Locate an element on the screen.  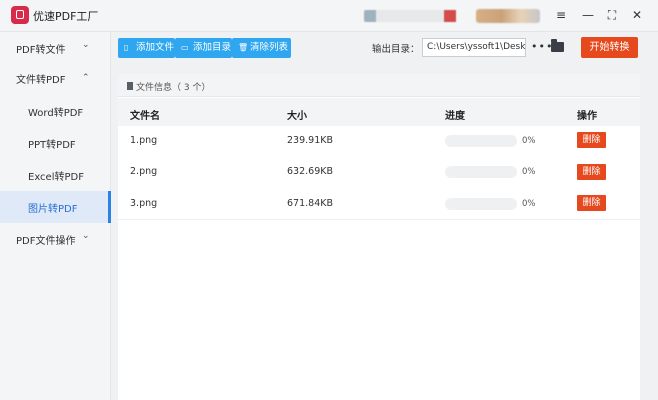
file-name: 1.png is located at coordinates (144, 140).